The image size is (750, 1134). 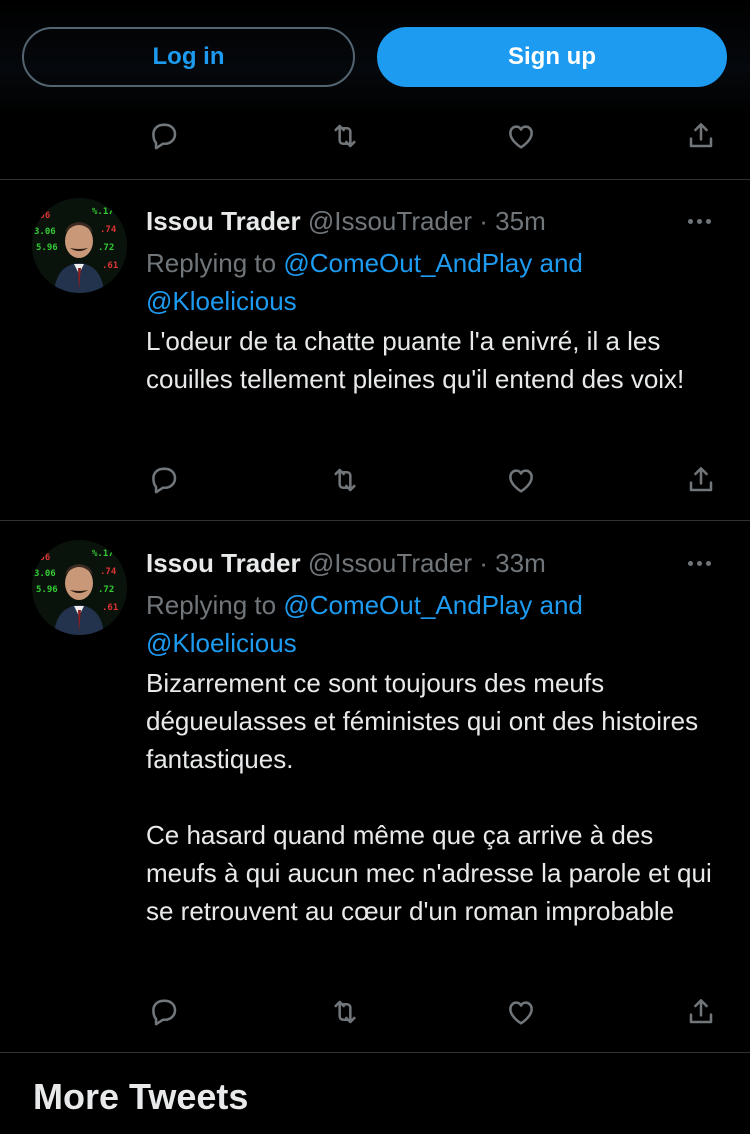 What do you see at coordinates (552, 57) in the screenshot?
I see `signup-button: Sign up` at bounding box center [552, 57].